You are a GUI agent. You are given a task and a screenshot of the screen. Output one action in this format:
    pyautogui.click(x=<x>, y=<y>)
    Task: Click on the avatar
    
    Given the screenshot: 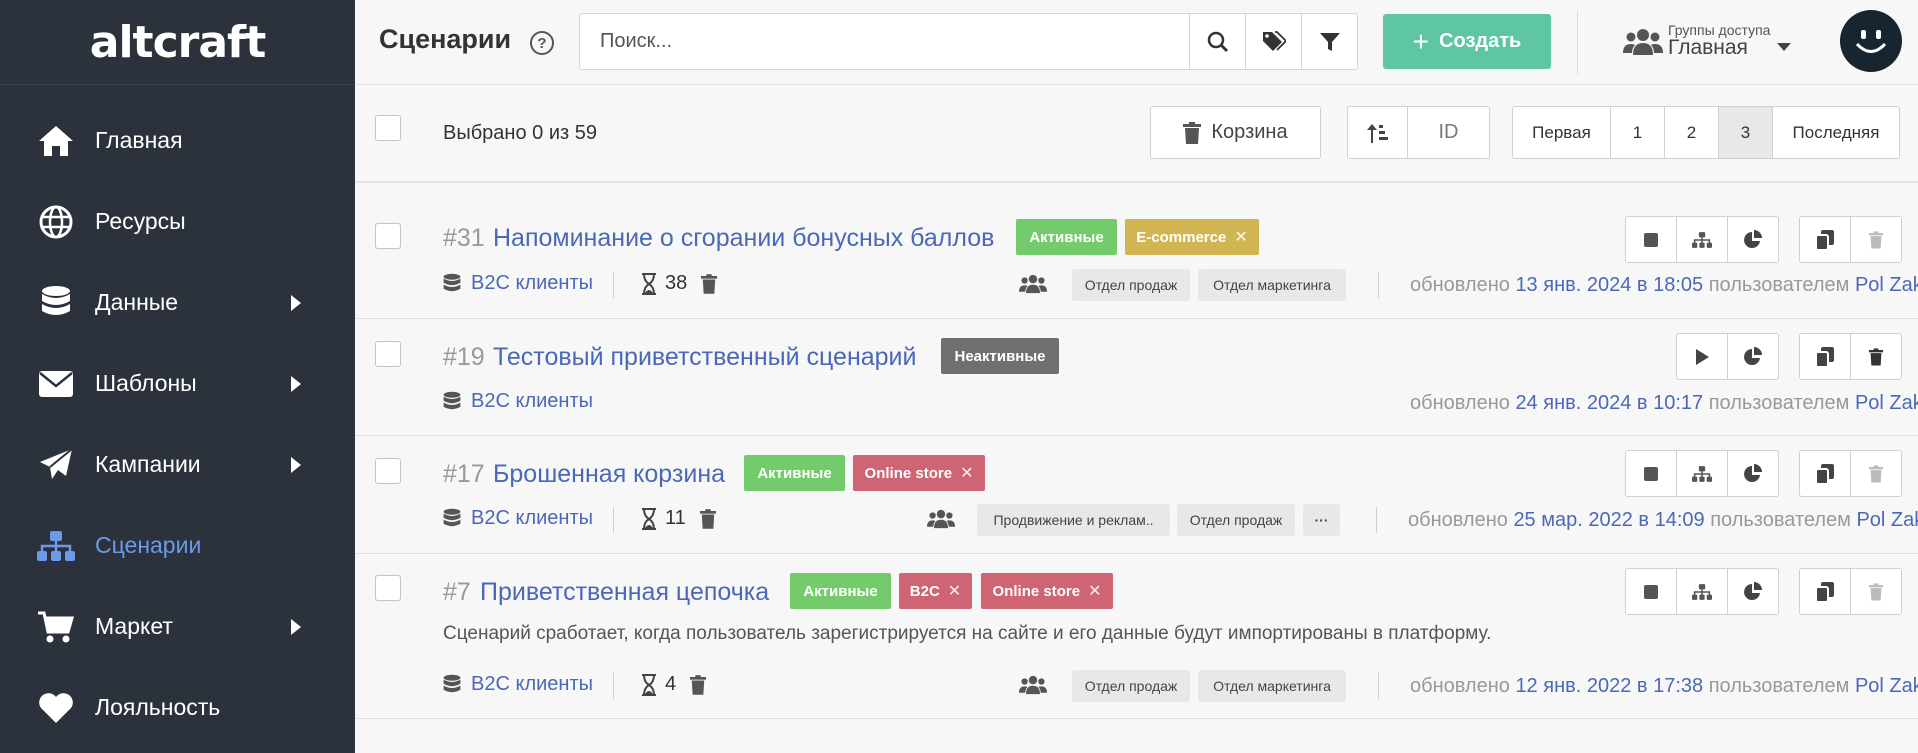 What is the action you would take?
    pyautogui.click(x=1871, y=41)
    